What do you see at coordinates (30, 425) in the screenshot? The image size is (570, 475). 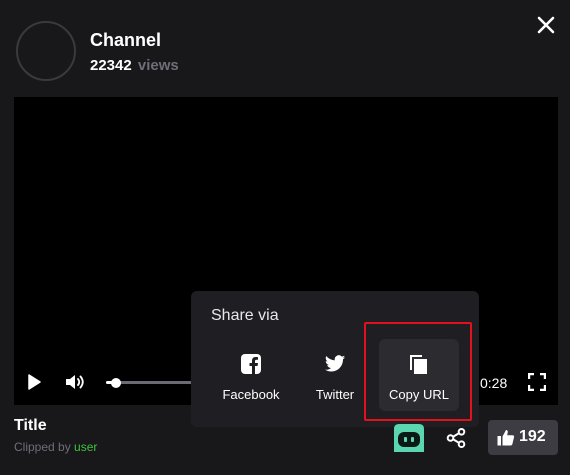 I see `clip-title: Title` at bounding box center [30, 425].